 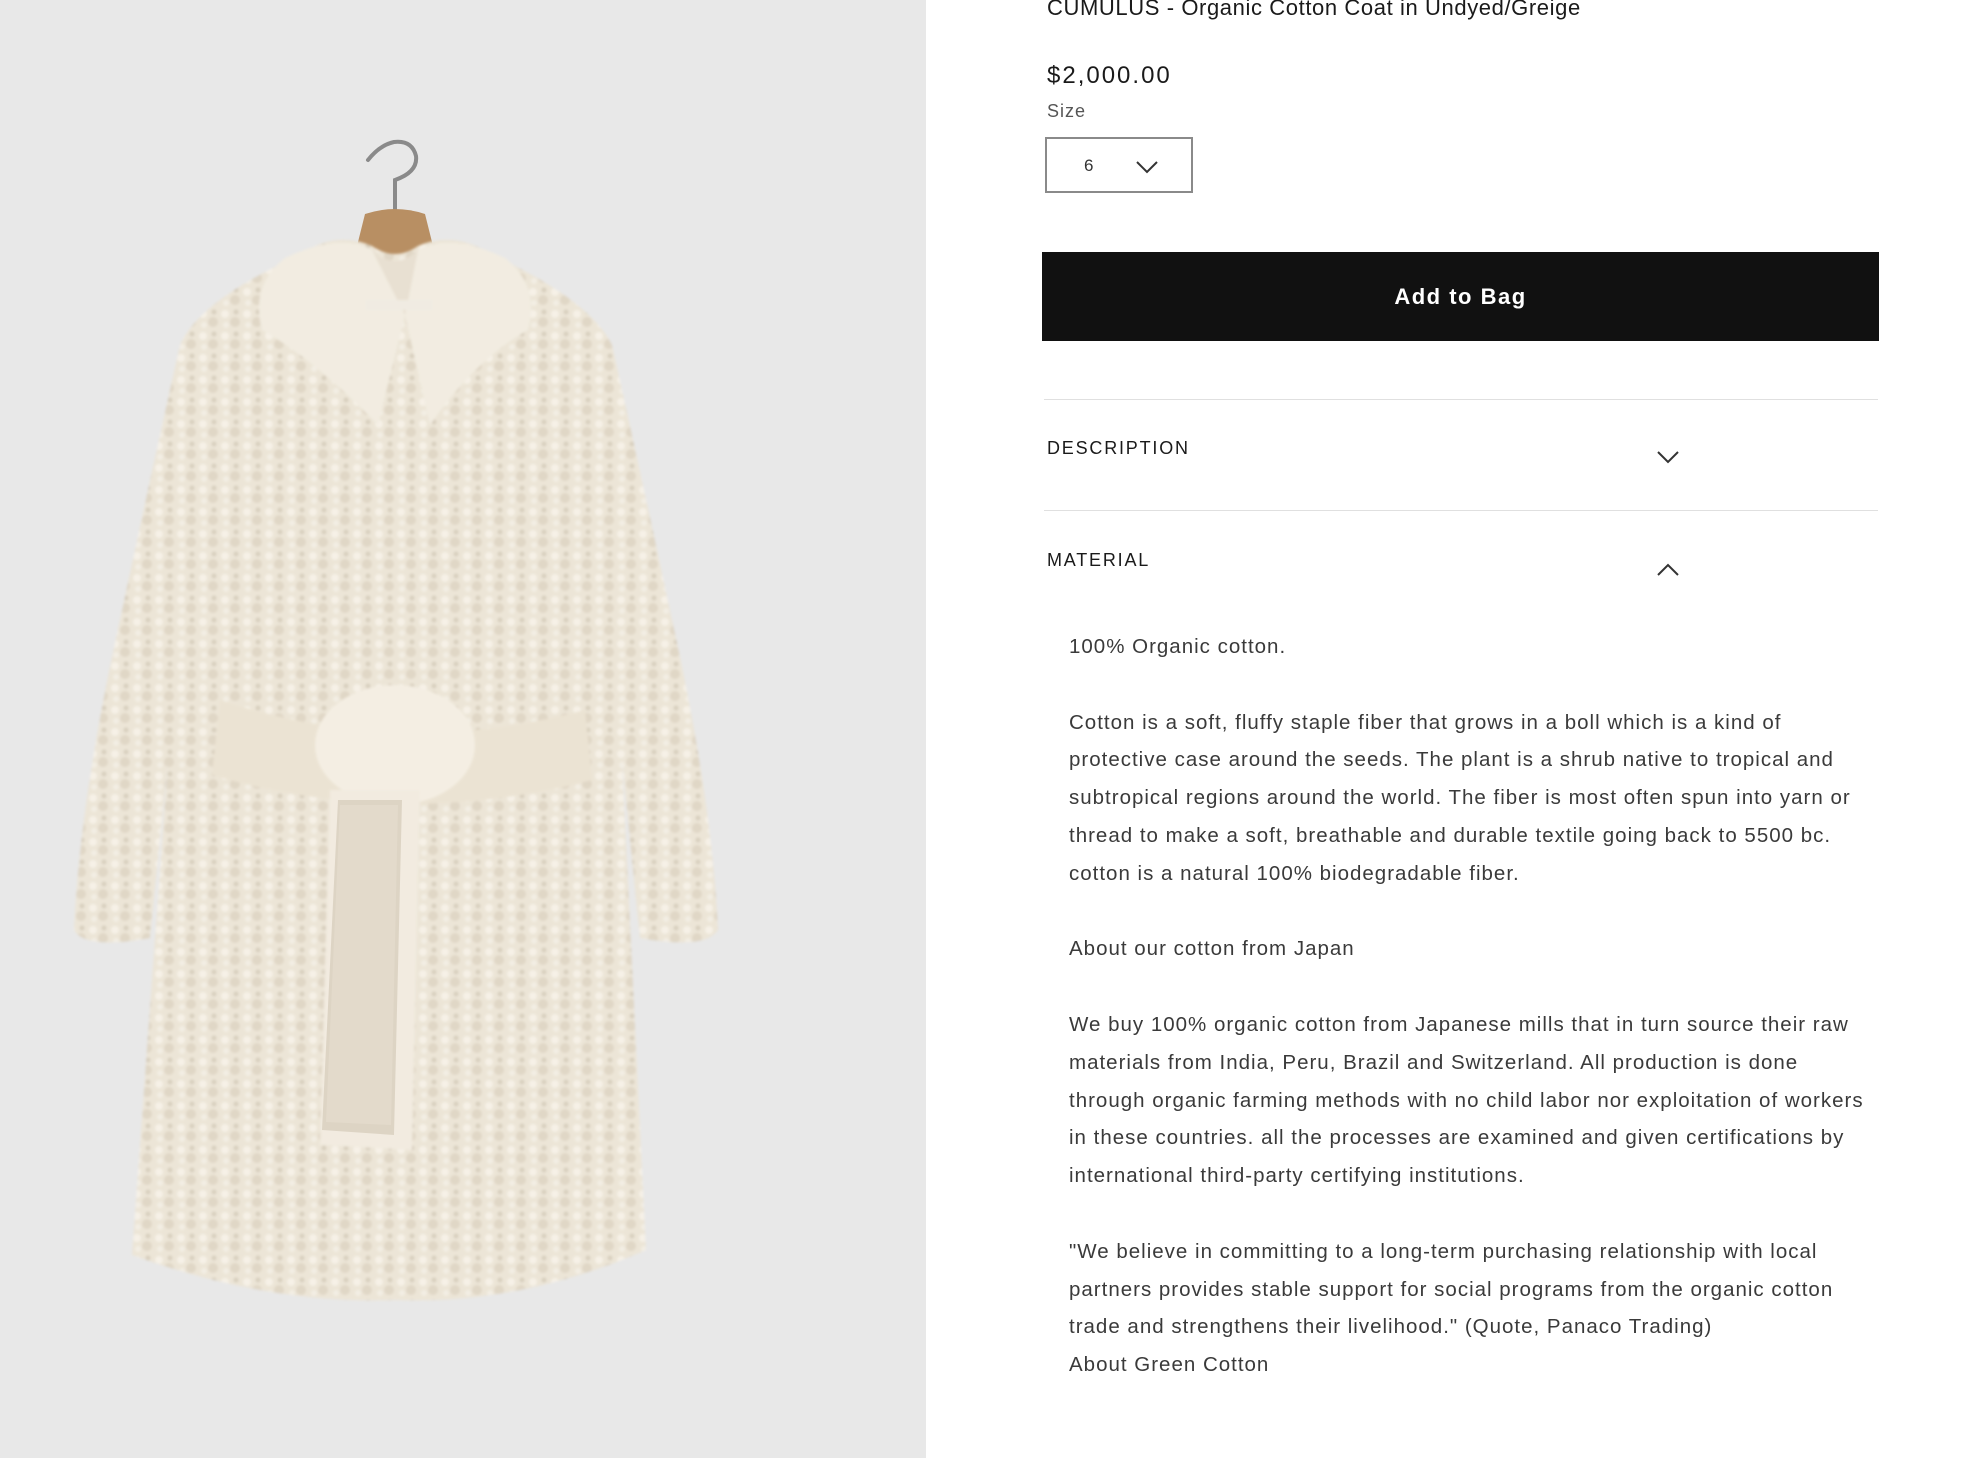 What do you see at coordinates (1212, 949) in the screenshot?
I see `material-paragraph: About our cotton from Japan` at bounding box center [1212, 949].